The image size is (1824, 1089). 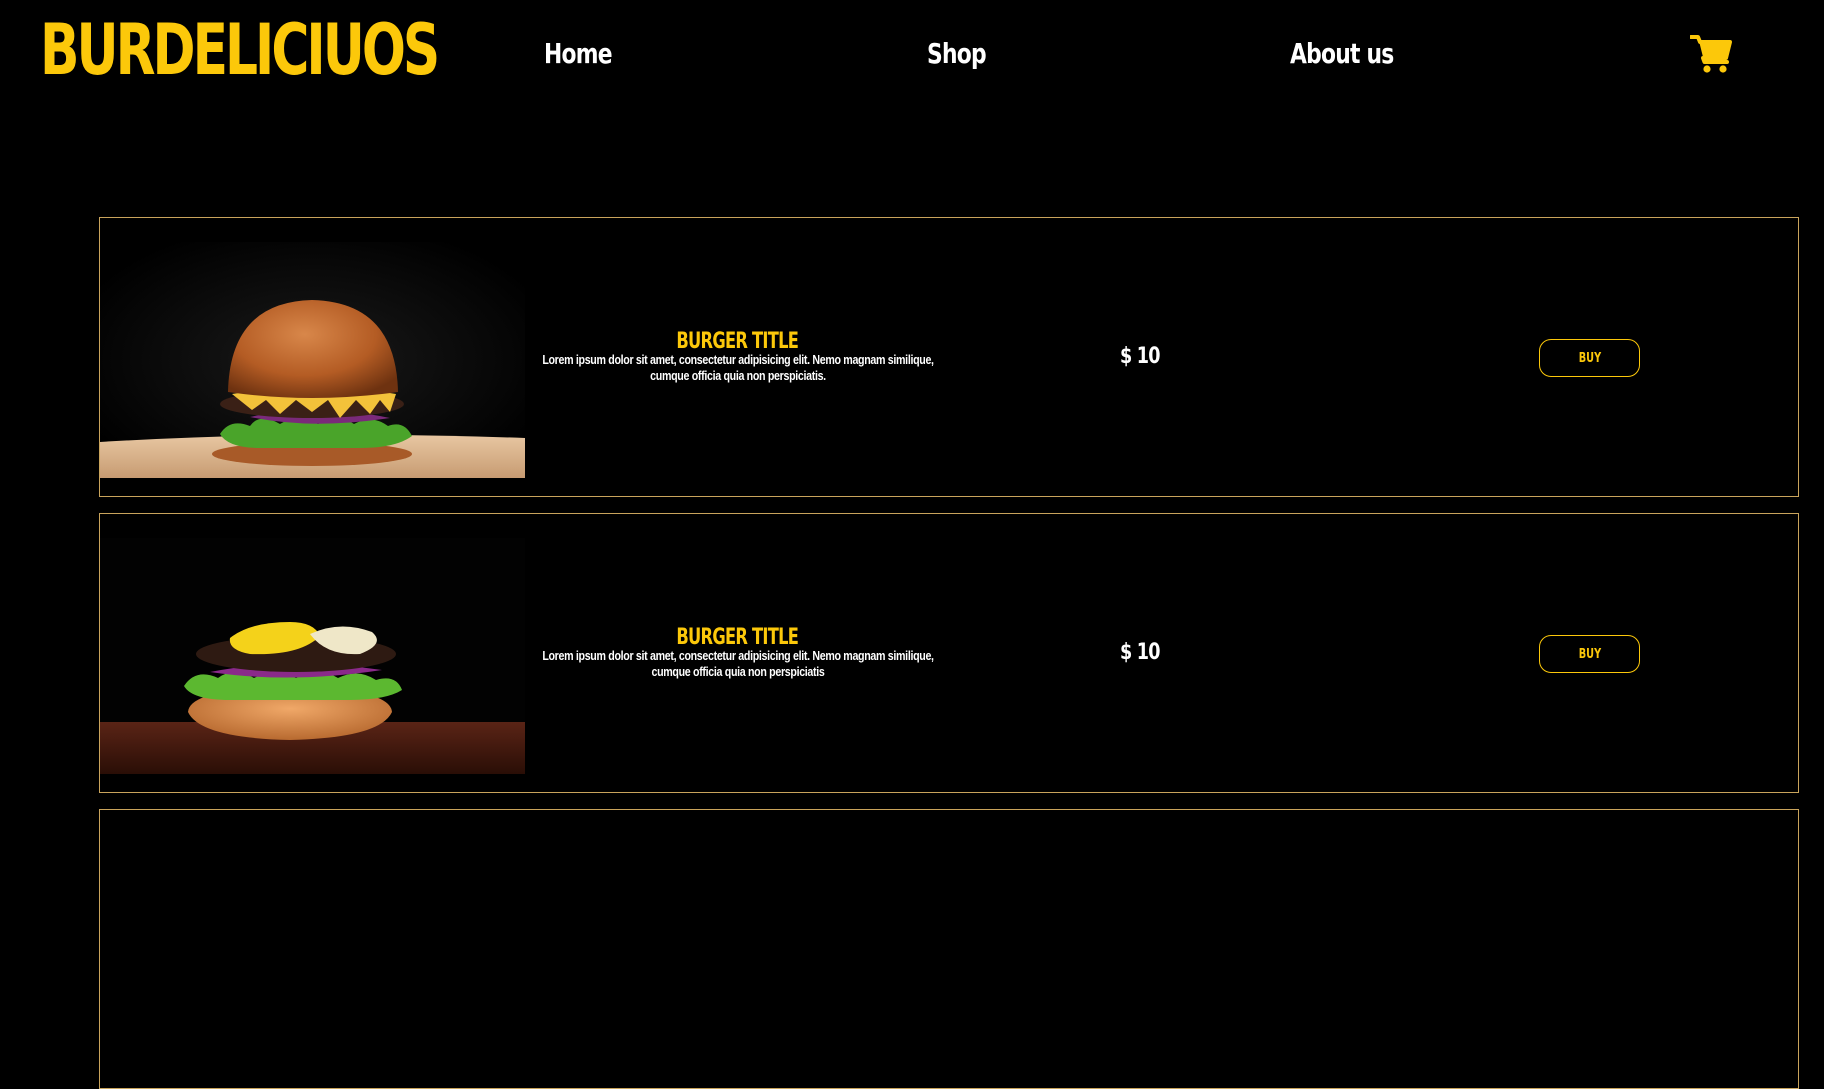 I want to click on nav-about-link: About us, so click(x=1342, y=54).